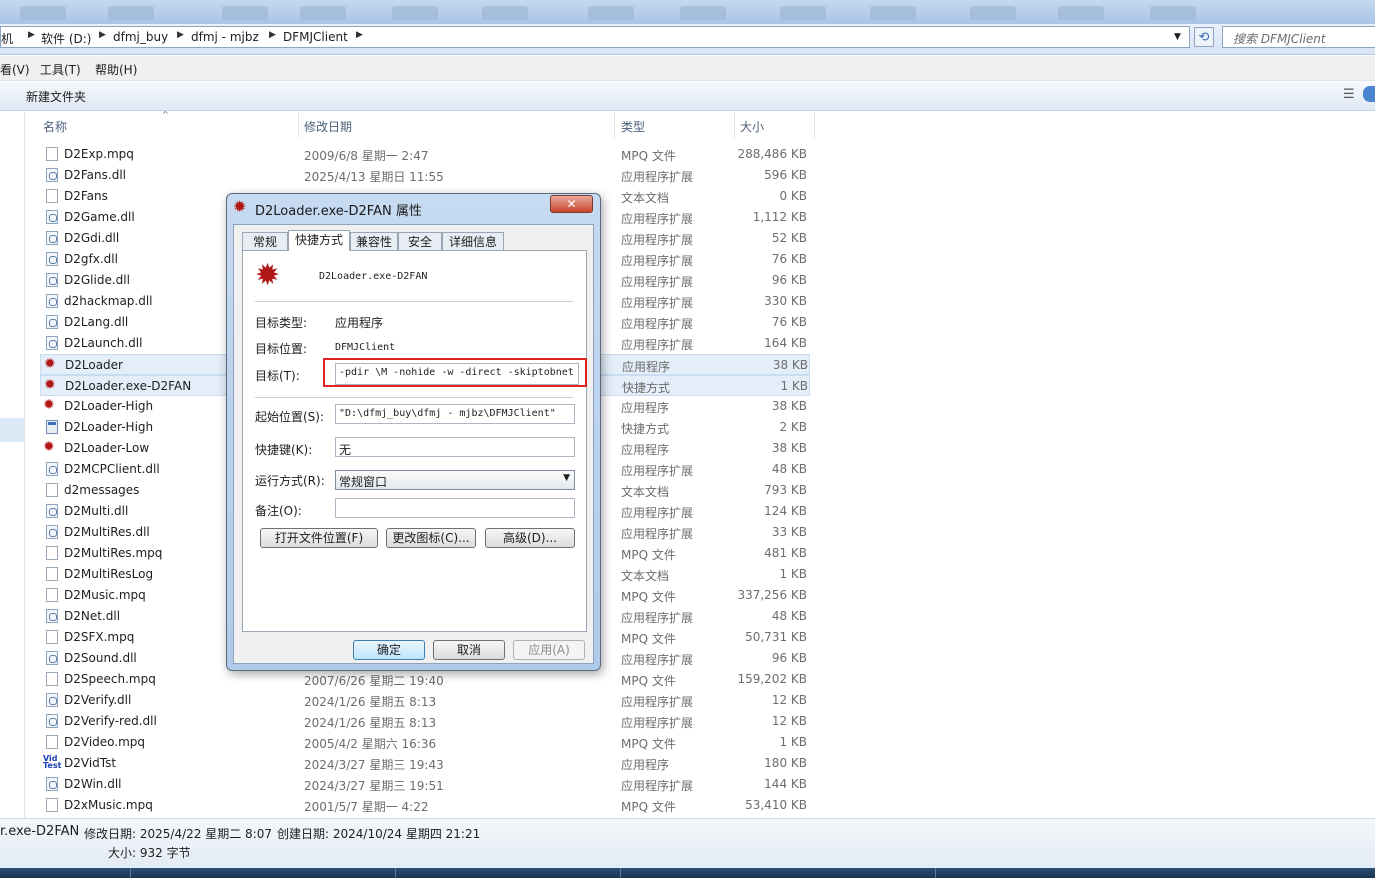  What do you see at coordinates (389, 650) in the screenshot?
I see `ok-button: 确定` at bounding box center [389, 650].